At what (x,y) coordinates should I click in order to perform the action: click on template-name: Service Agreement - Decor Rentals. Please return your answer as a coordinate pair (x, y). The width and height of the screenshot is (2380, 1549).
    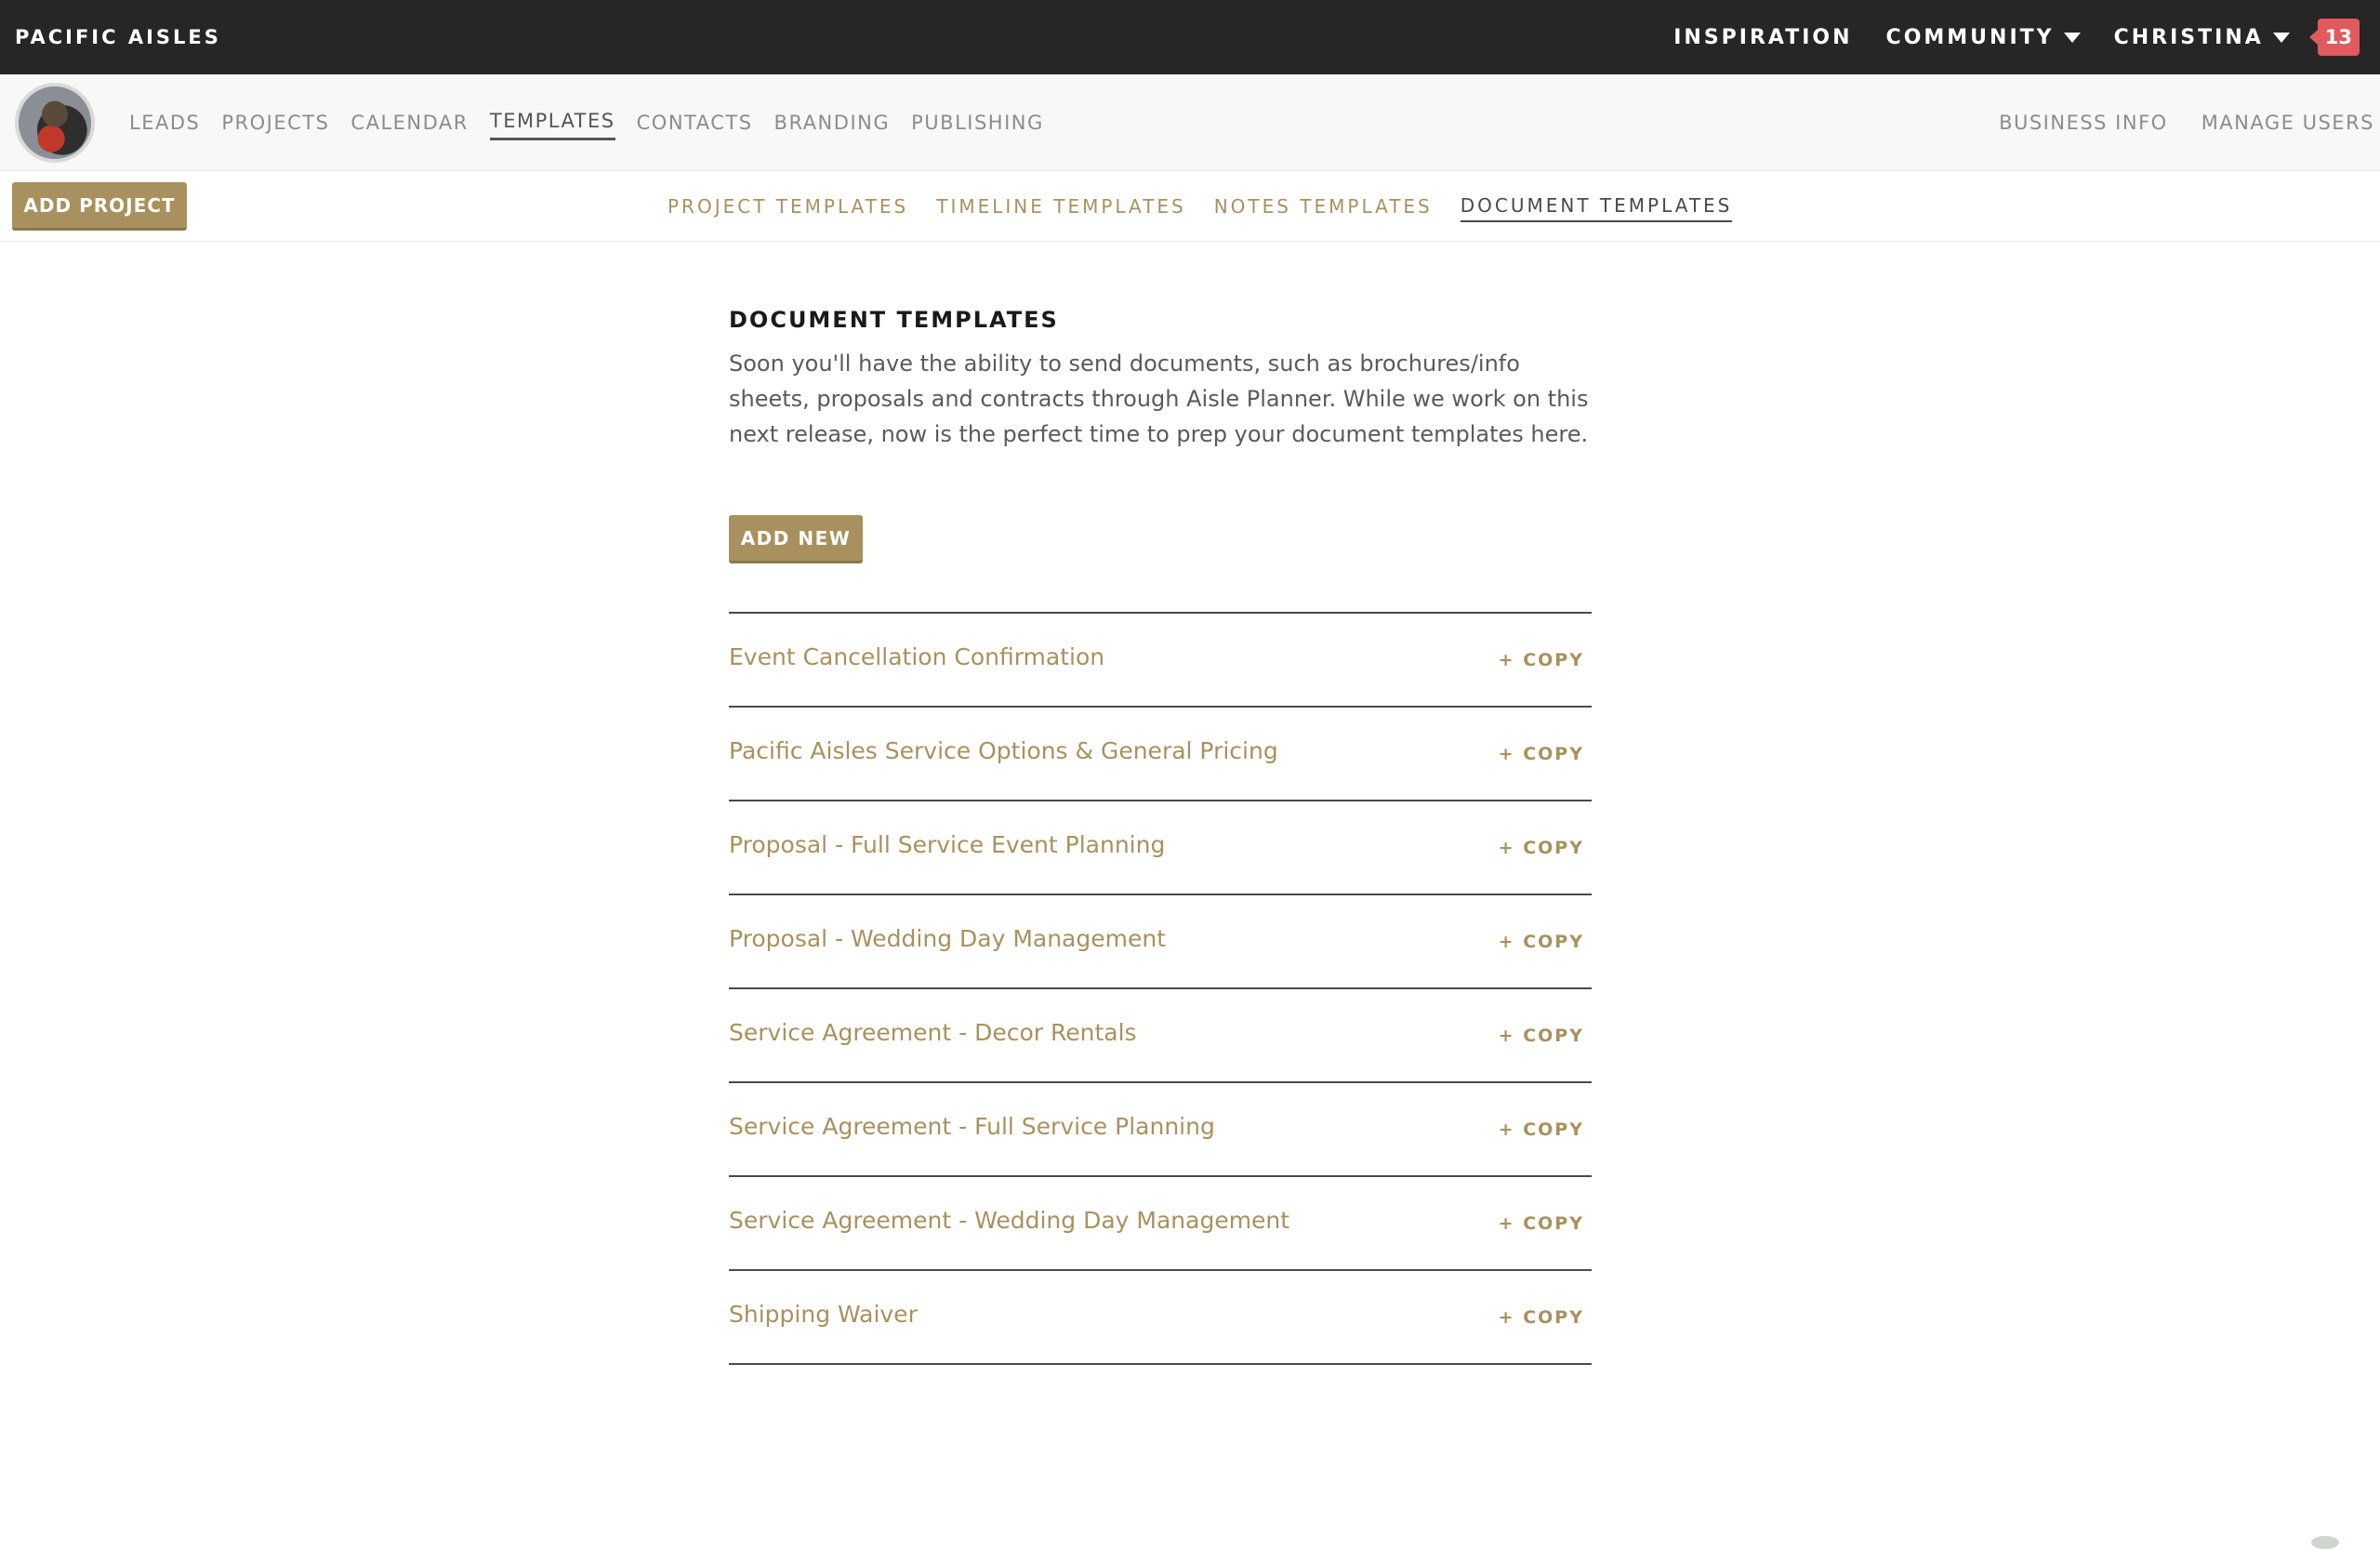
    Looking at the image, I should click on (933, 1032).